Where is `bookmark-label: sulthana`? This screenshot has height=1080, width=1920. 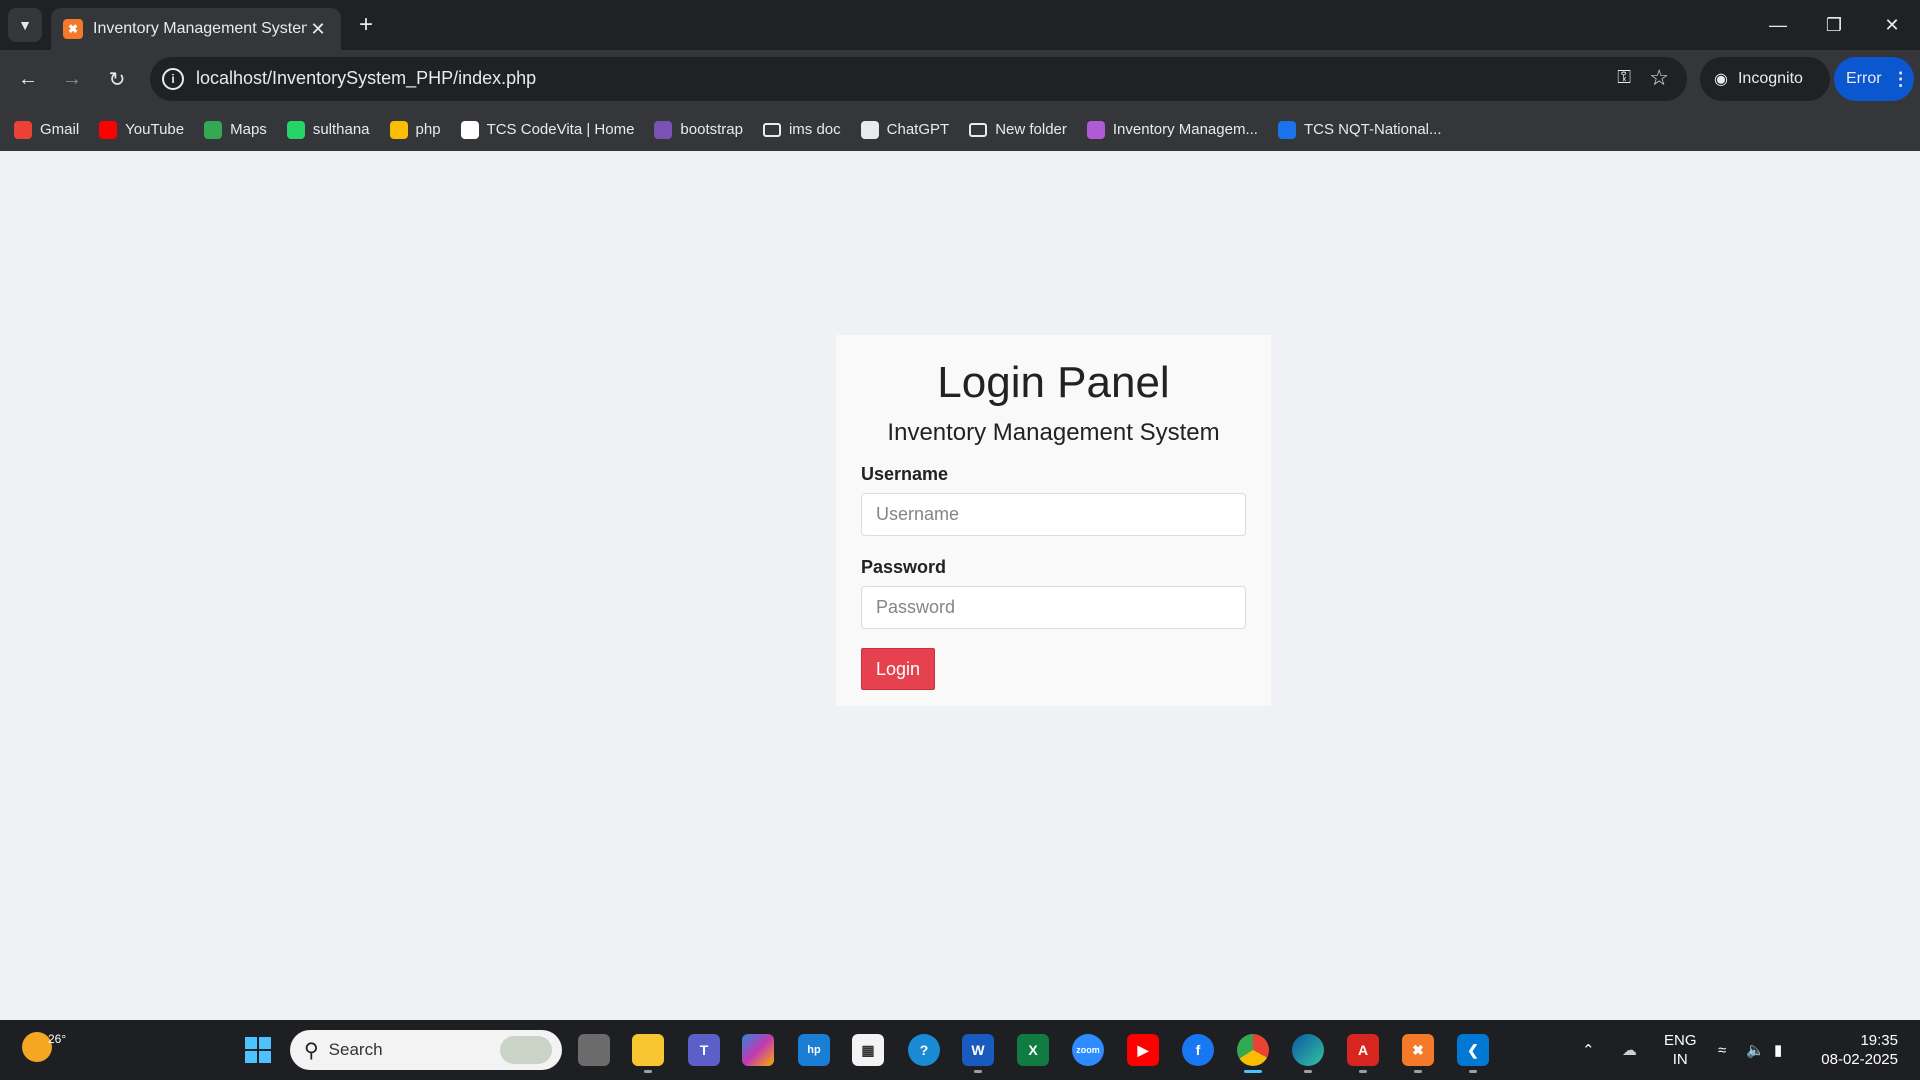 bookmark-label: sulthana is located at coordinates (341, 129).